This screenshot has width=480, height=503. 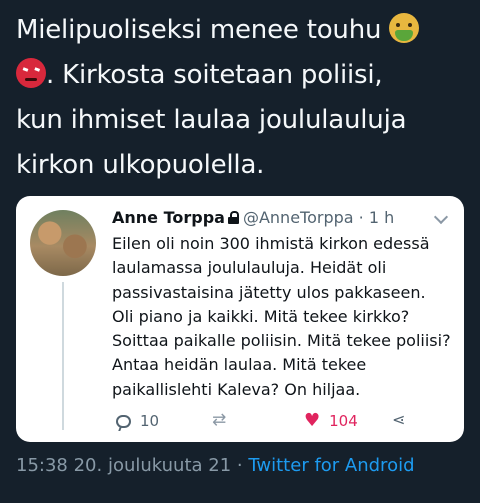 What do you see at coordinates (31, 73) in the screenshot?
I see `angry-face-emoji-icon` at bounding box center [31, 73].